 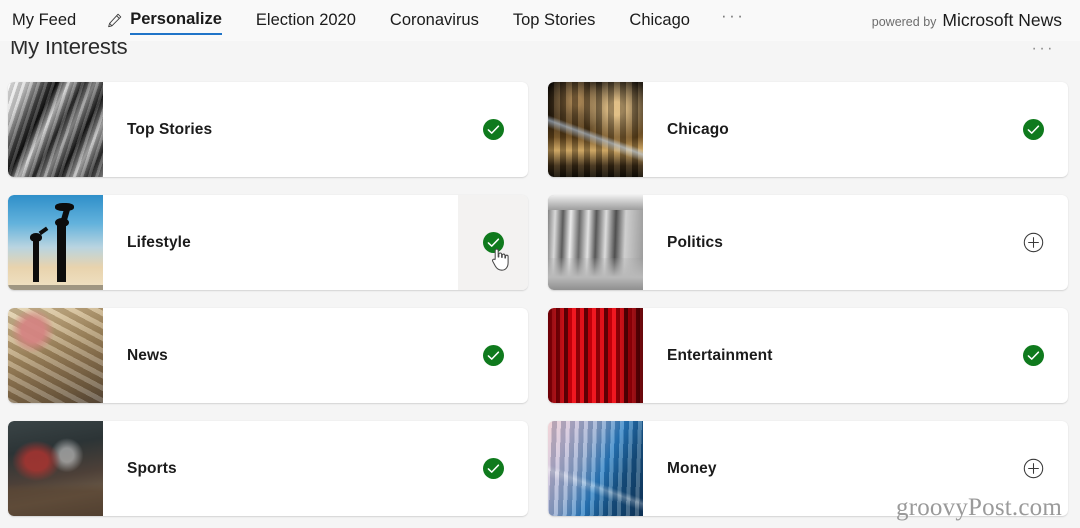 What do you see at coordinates (114, 20) in the screenshot?
I see `pencil-icon` at bounding box center [114, 20].